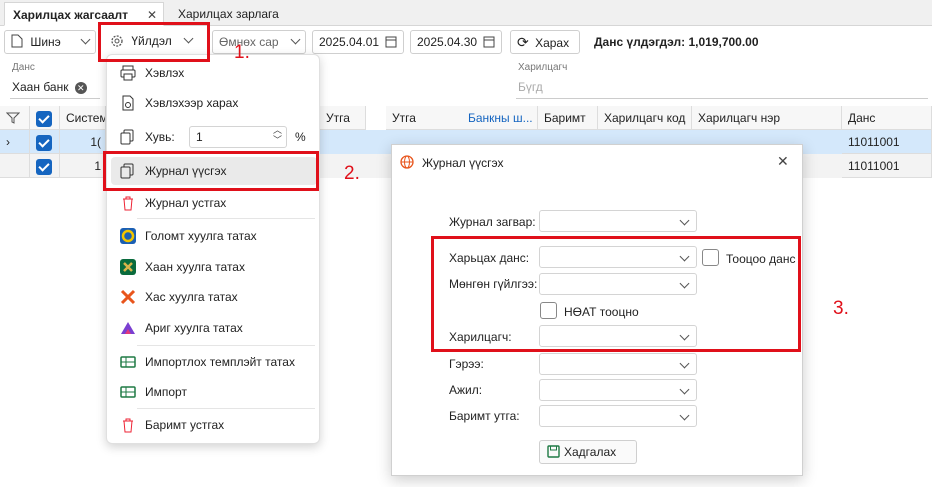 This screenshot has height=487, width=932. I want to click on percent-label: Хувь:, so click(160, 137).